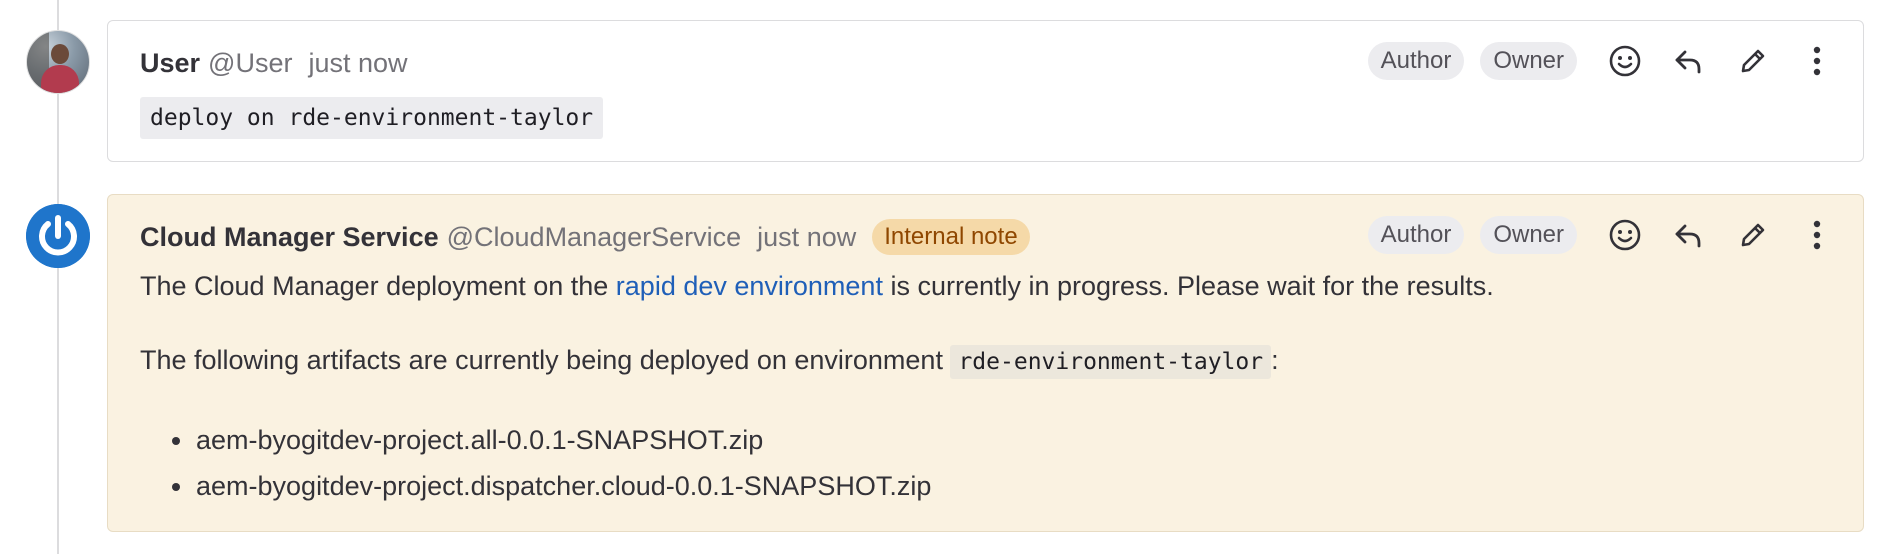 Image resolution: width=1882 pixels, height=554 pixels. I want to click on rapid-dev-environment-link: rapid dev environment, so click(749, 286).